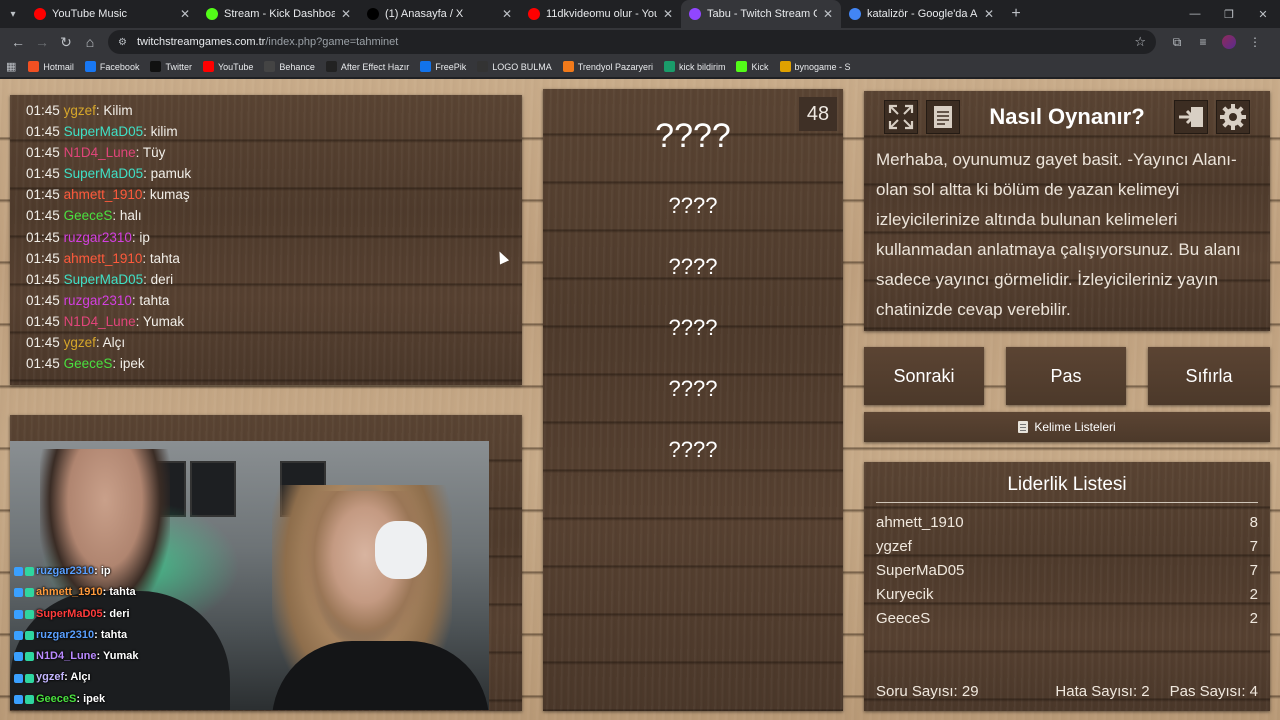  Describe the element at coordinates (1209, 376) in the screenshot. I see `reset-button: Sıfırla` at that location.